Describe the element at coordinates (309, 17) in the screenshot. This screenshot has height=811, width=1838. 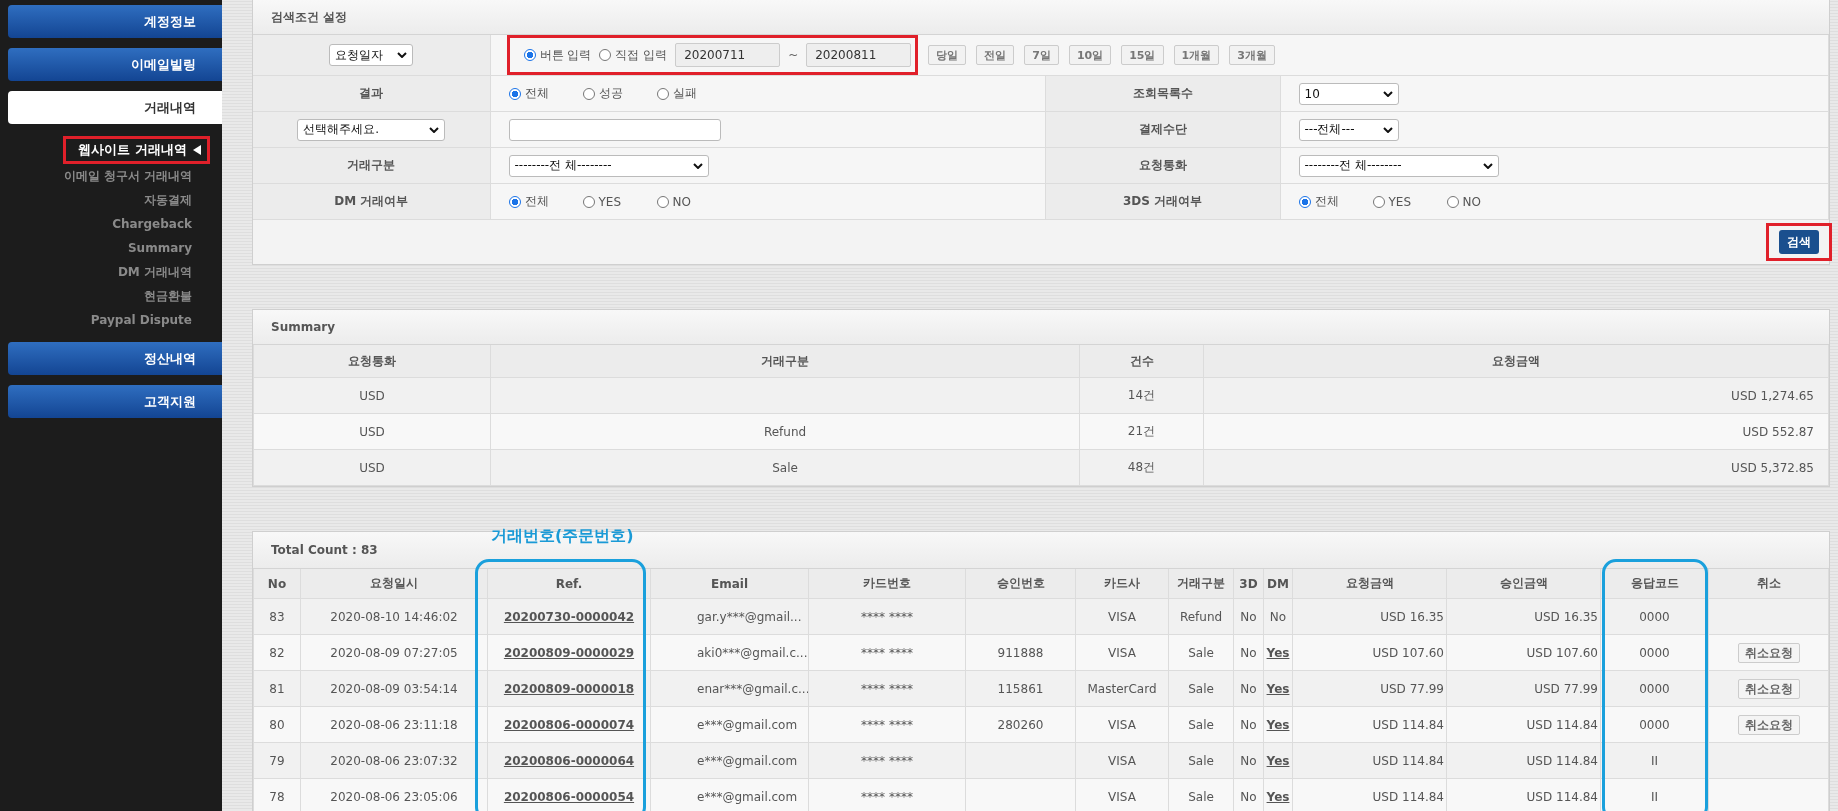
I see `panel-title: 검색조건 설정` at that location.